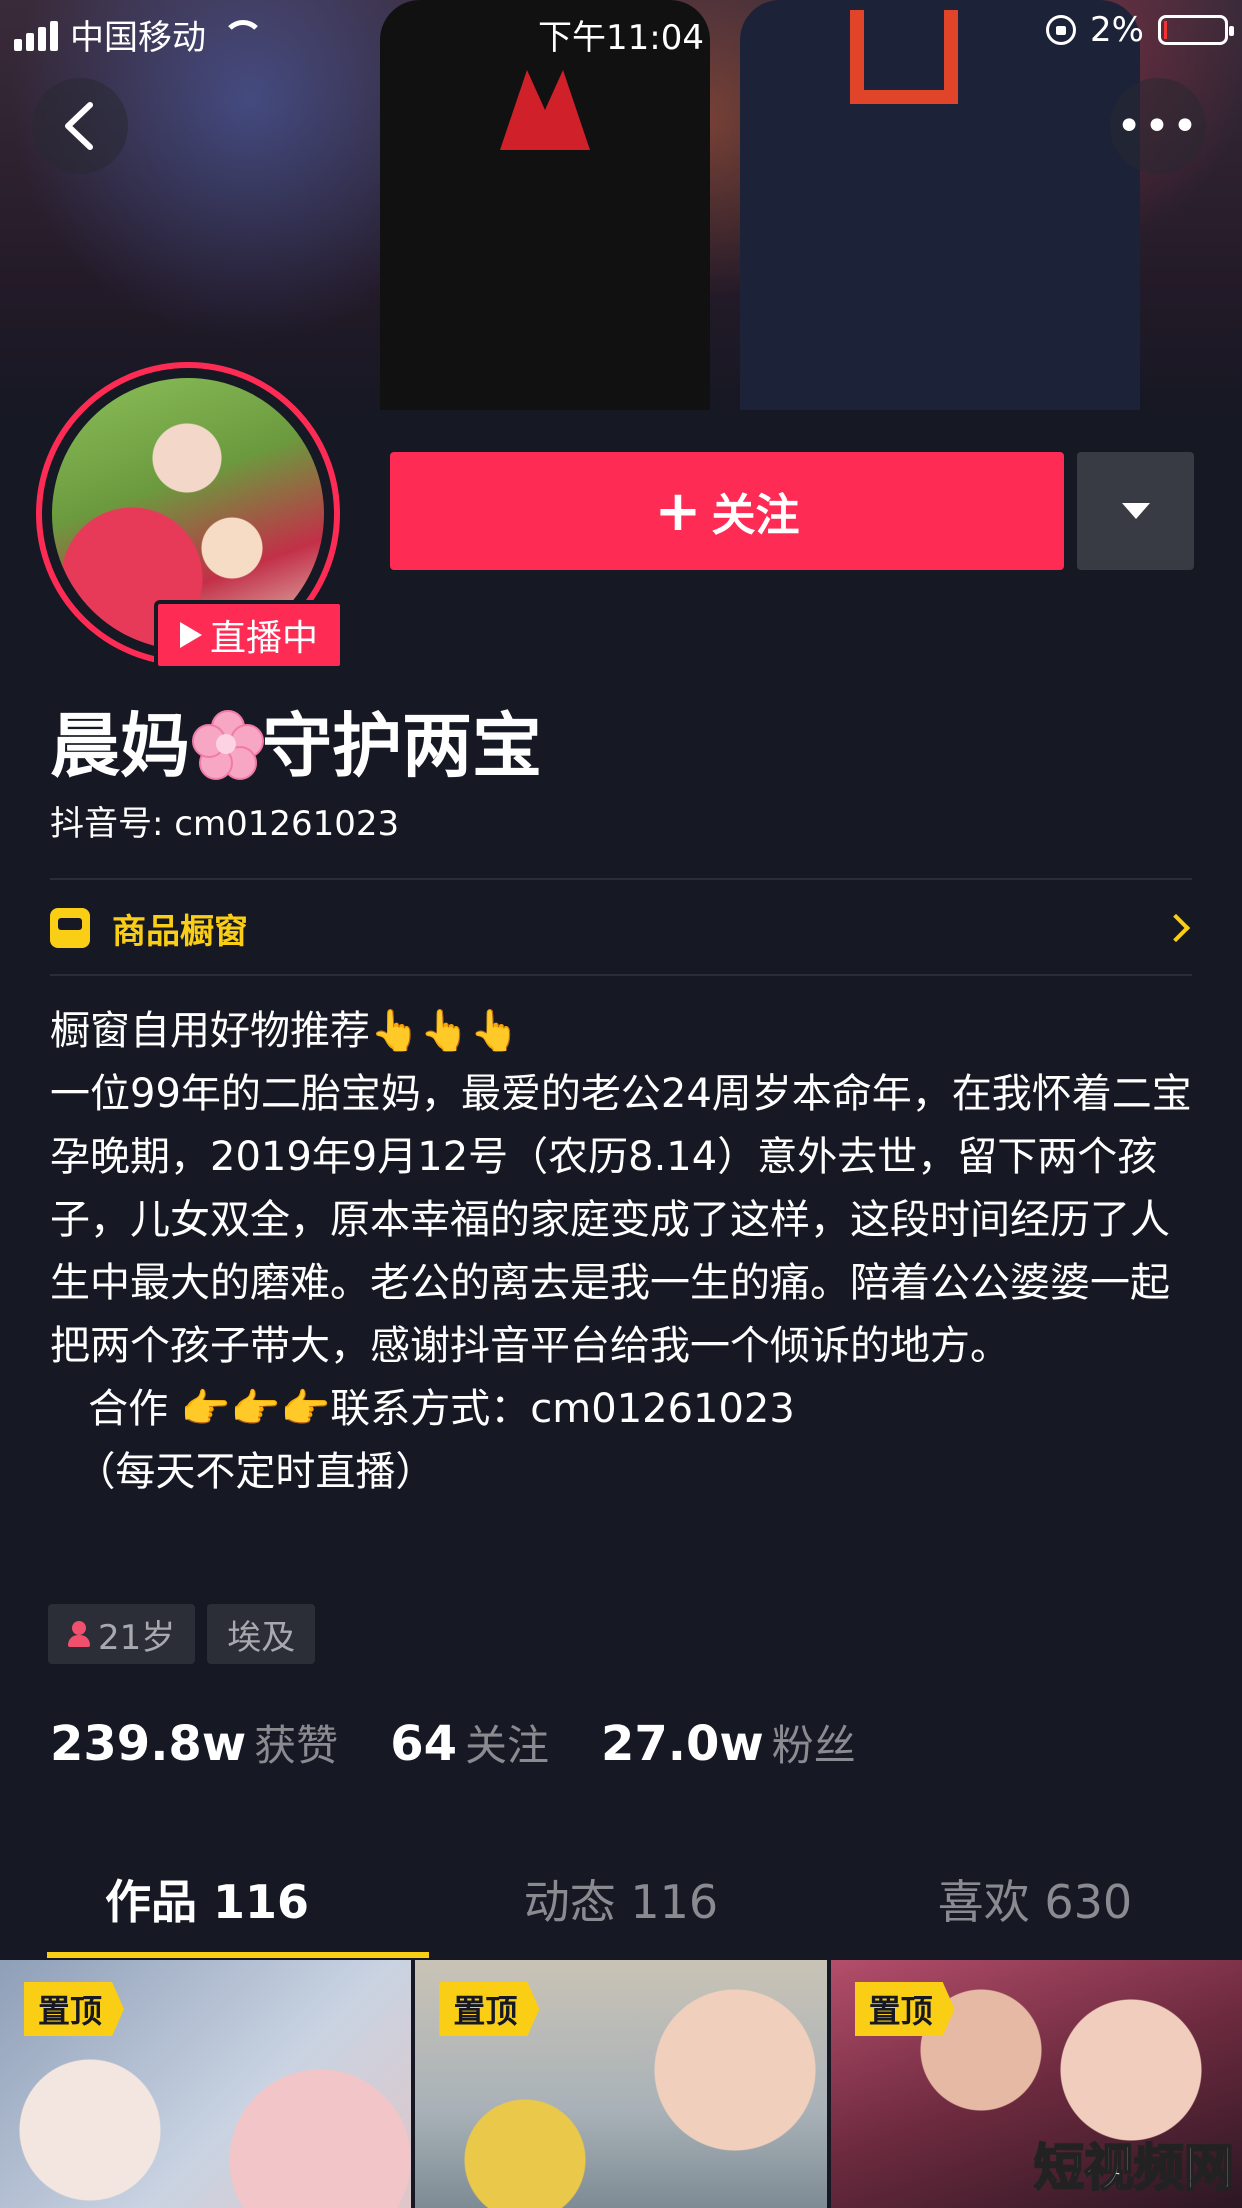  I want to click on location-tag: 埃及, so click(261, 1634).